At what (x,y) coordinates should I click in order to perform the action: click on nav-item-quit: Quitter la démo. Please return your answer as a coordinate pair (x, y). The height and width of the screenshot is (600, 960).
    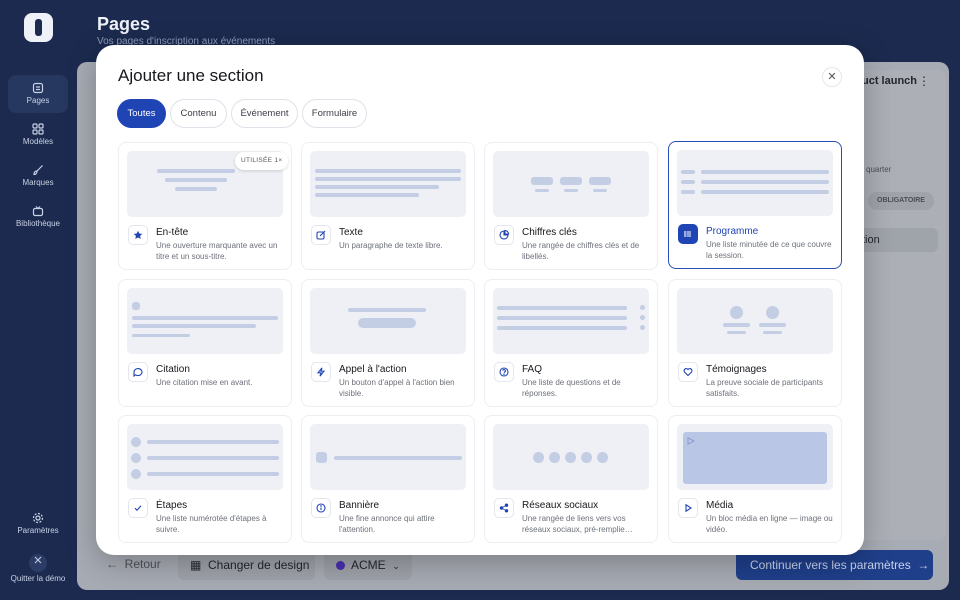
    Looking at the image, I should click on (38, 568).